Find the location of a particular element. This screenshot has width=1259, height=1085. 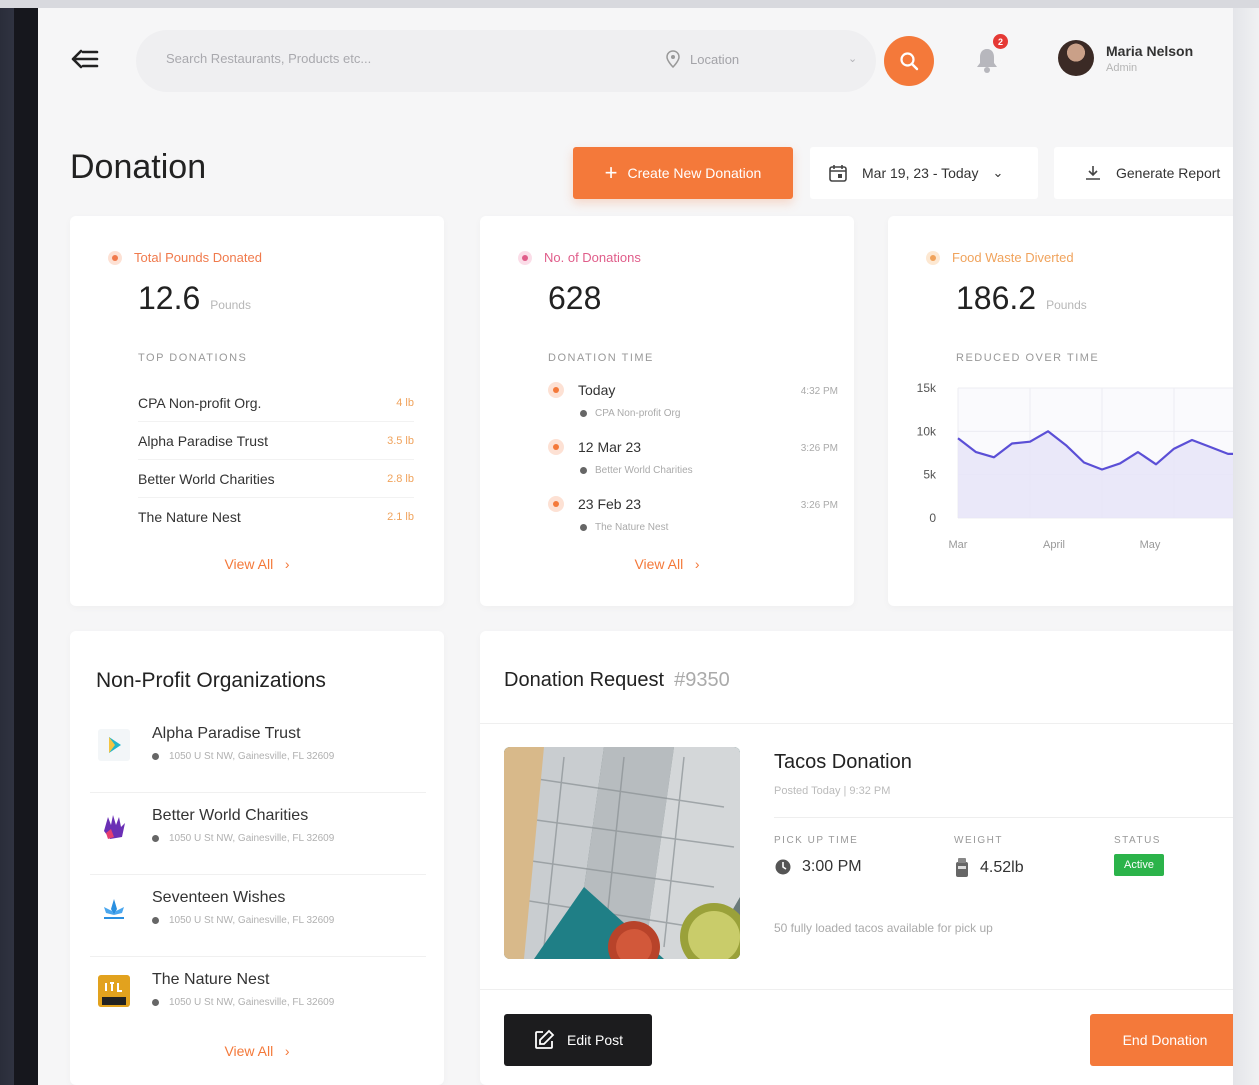

heart-icon is located at coordinates (525, 257).